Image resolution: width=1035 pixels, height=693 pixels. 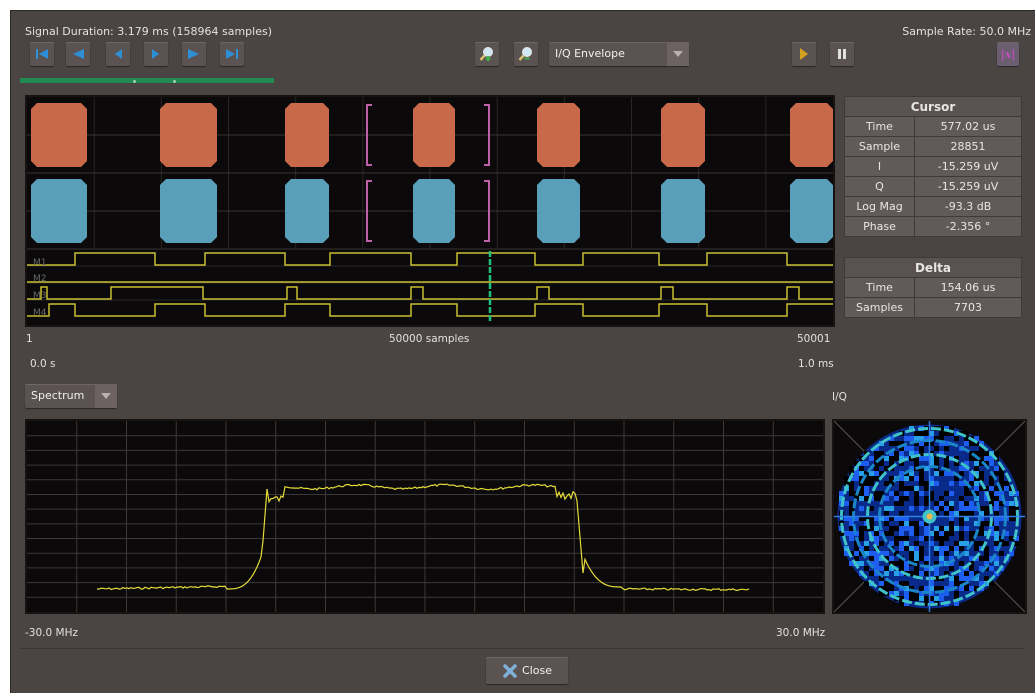 What do you see at coordinates (619, 54) in the screenshot?
I see `view-mode-dropdown: I/Q Envelope` at bounding box center [619, 54].